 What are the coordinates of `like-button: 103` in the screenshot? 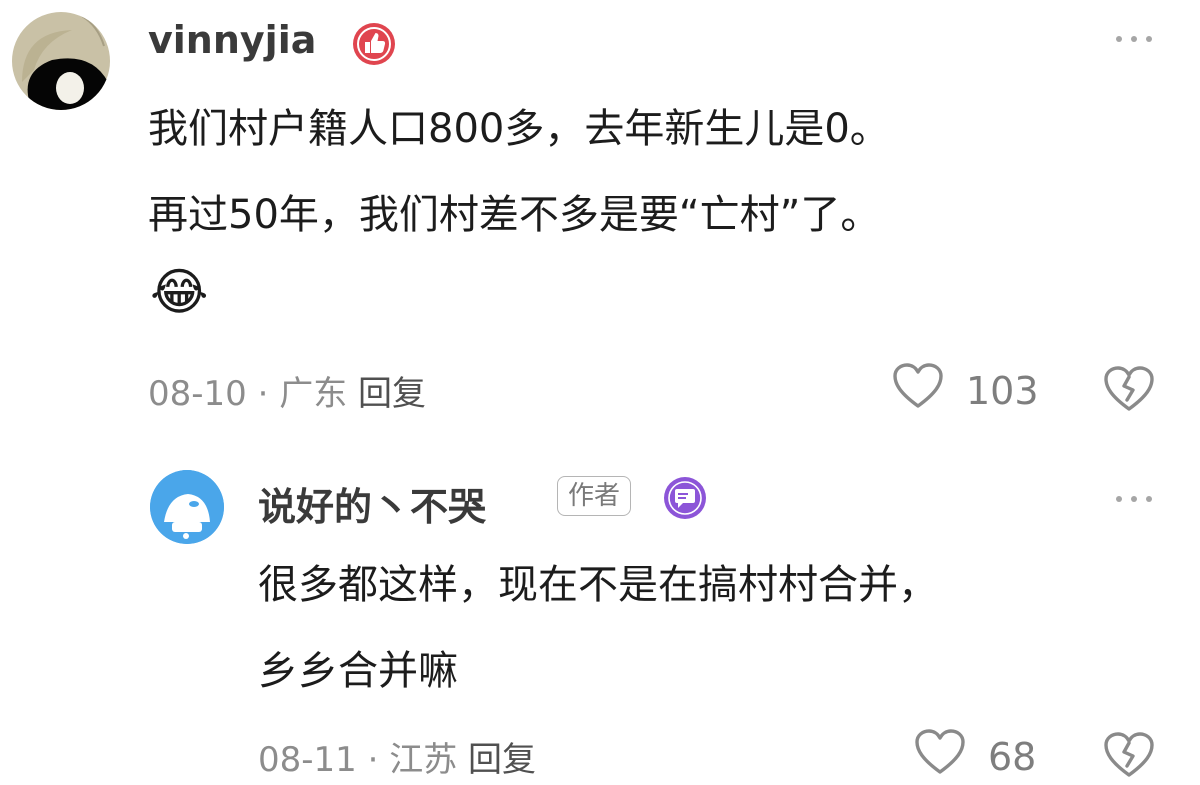 It's located at (965, 390).